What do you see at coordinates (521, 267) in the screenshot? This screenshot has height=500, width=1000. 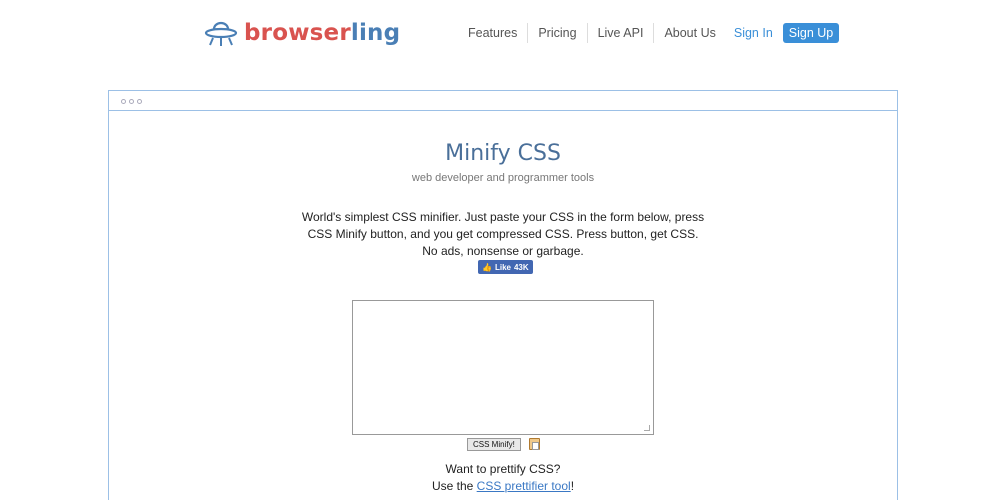 I see `fb-like-count: 43K` at bounding box center [521, 267].